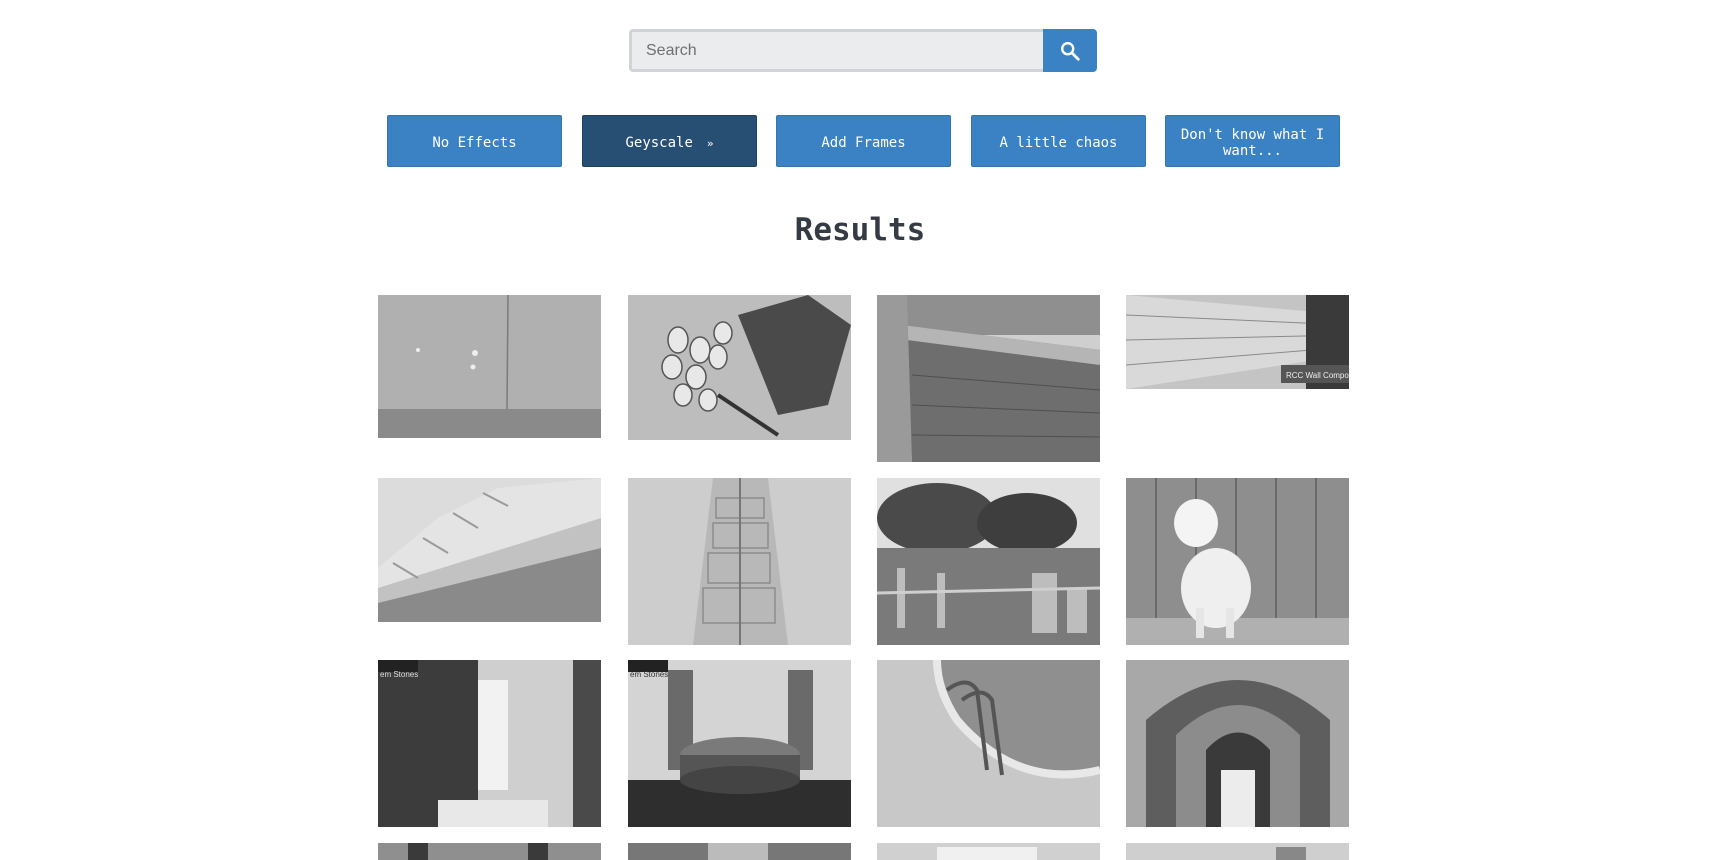 The width and height of the screenshot is (1720, 860). I want to click on result-image-fireplace, so click(739, 851).